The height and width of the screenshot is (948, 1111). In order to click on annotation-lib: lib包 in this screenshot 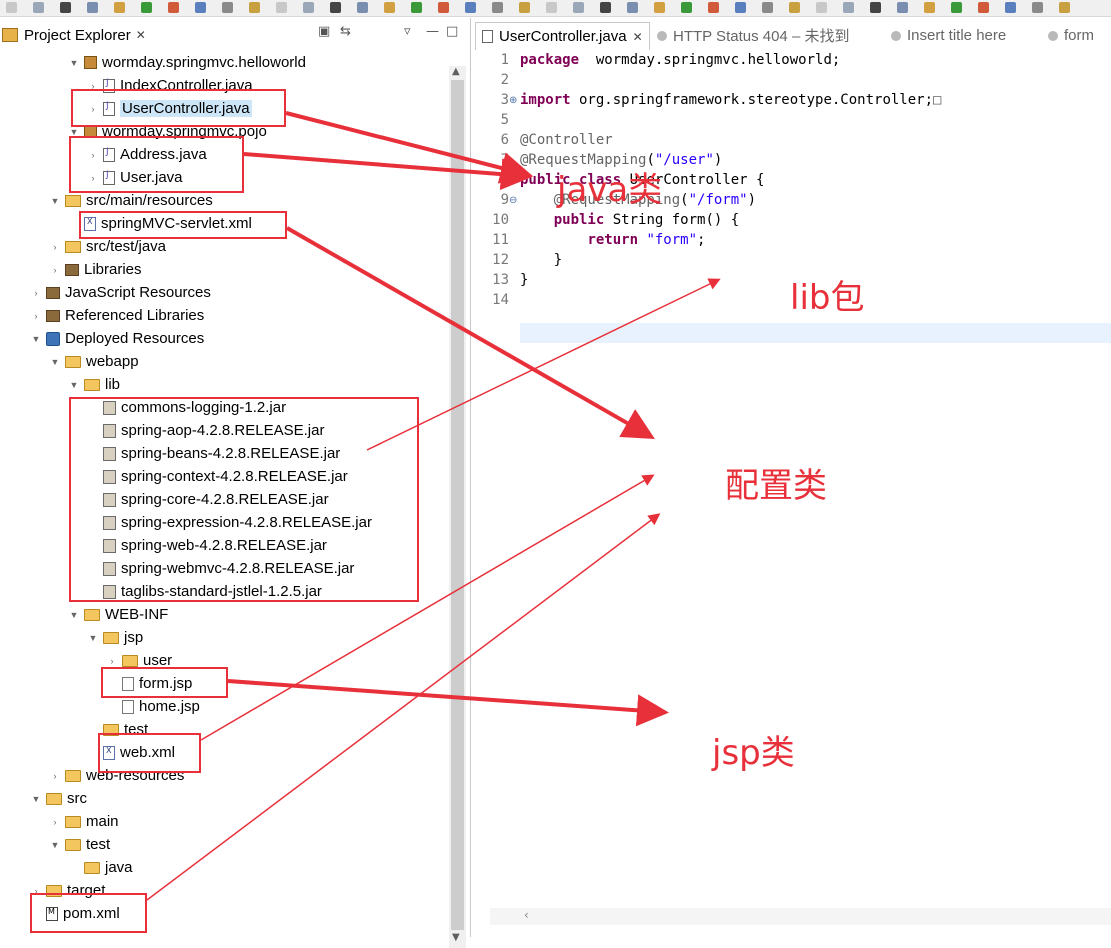, I will do `click(827, 298)`.